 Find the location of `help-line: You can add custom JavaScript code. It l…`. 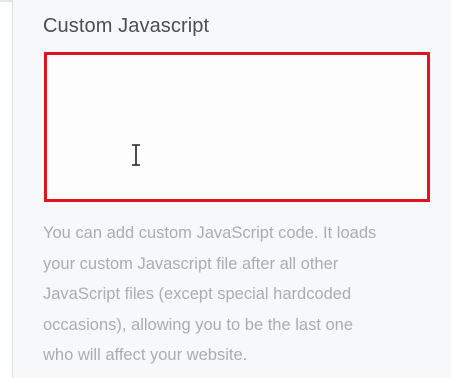

help-line: You can add custom JavaScript code. It l… is located at coordinates (210, 233).